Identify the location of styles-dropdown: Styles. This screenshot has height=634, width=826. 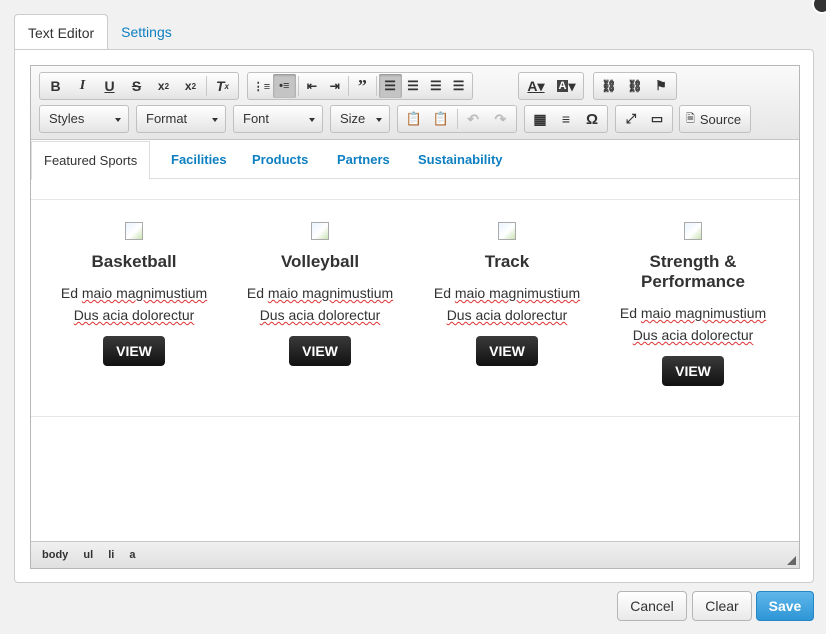
(84, 119).